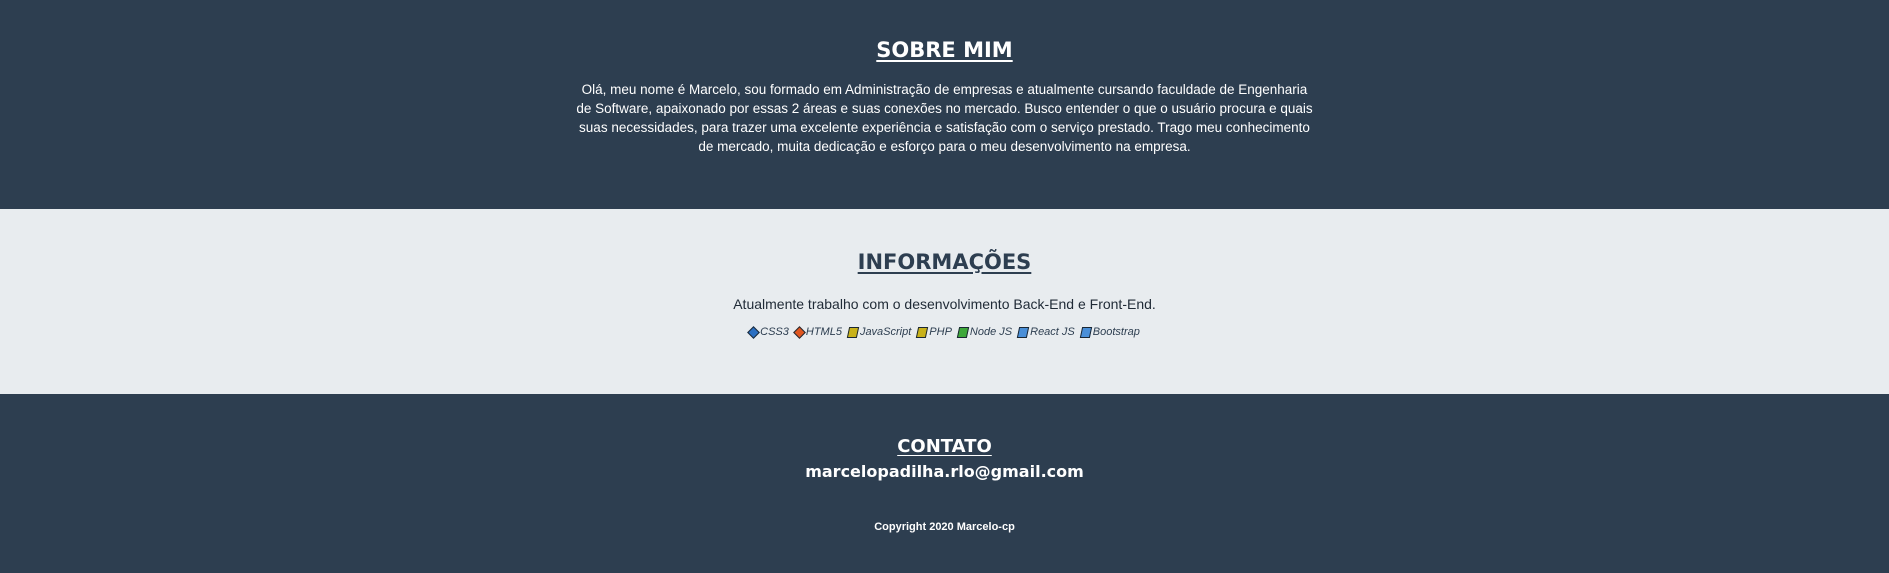 The height and width of the screenshot is (573, 1889). I want to click on tech-item-bootstrap: Bootstrap, so click(1109, 332).